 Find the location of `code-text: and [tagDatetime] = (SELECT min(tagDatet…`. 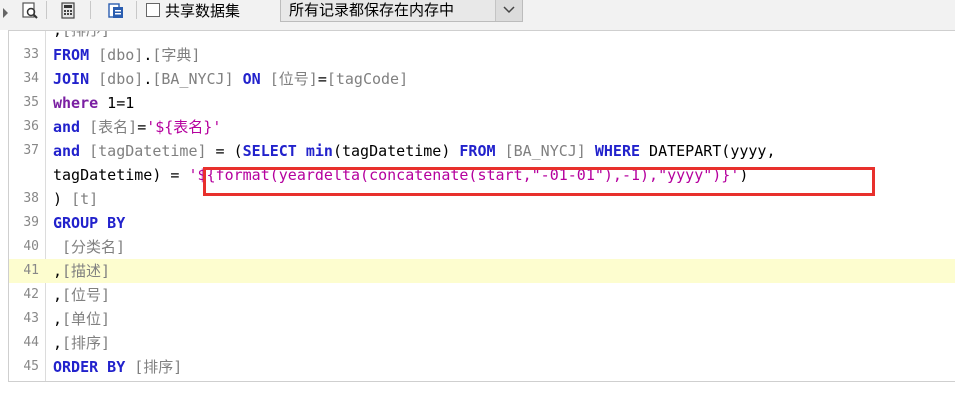

code-text: and [tagDatetime] = (SELECT min(tagDatet… is located at coordinates (414, 151).